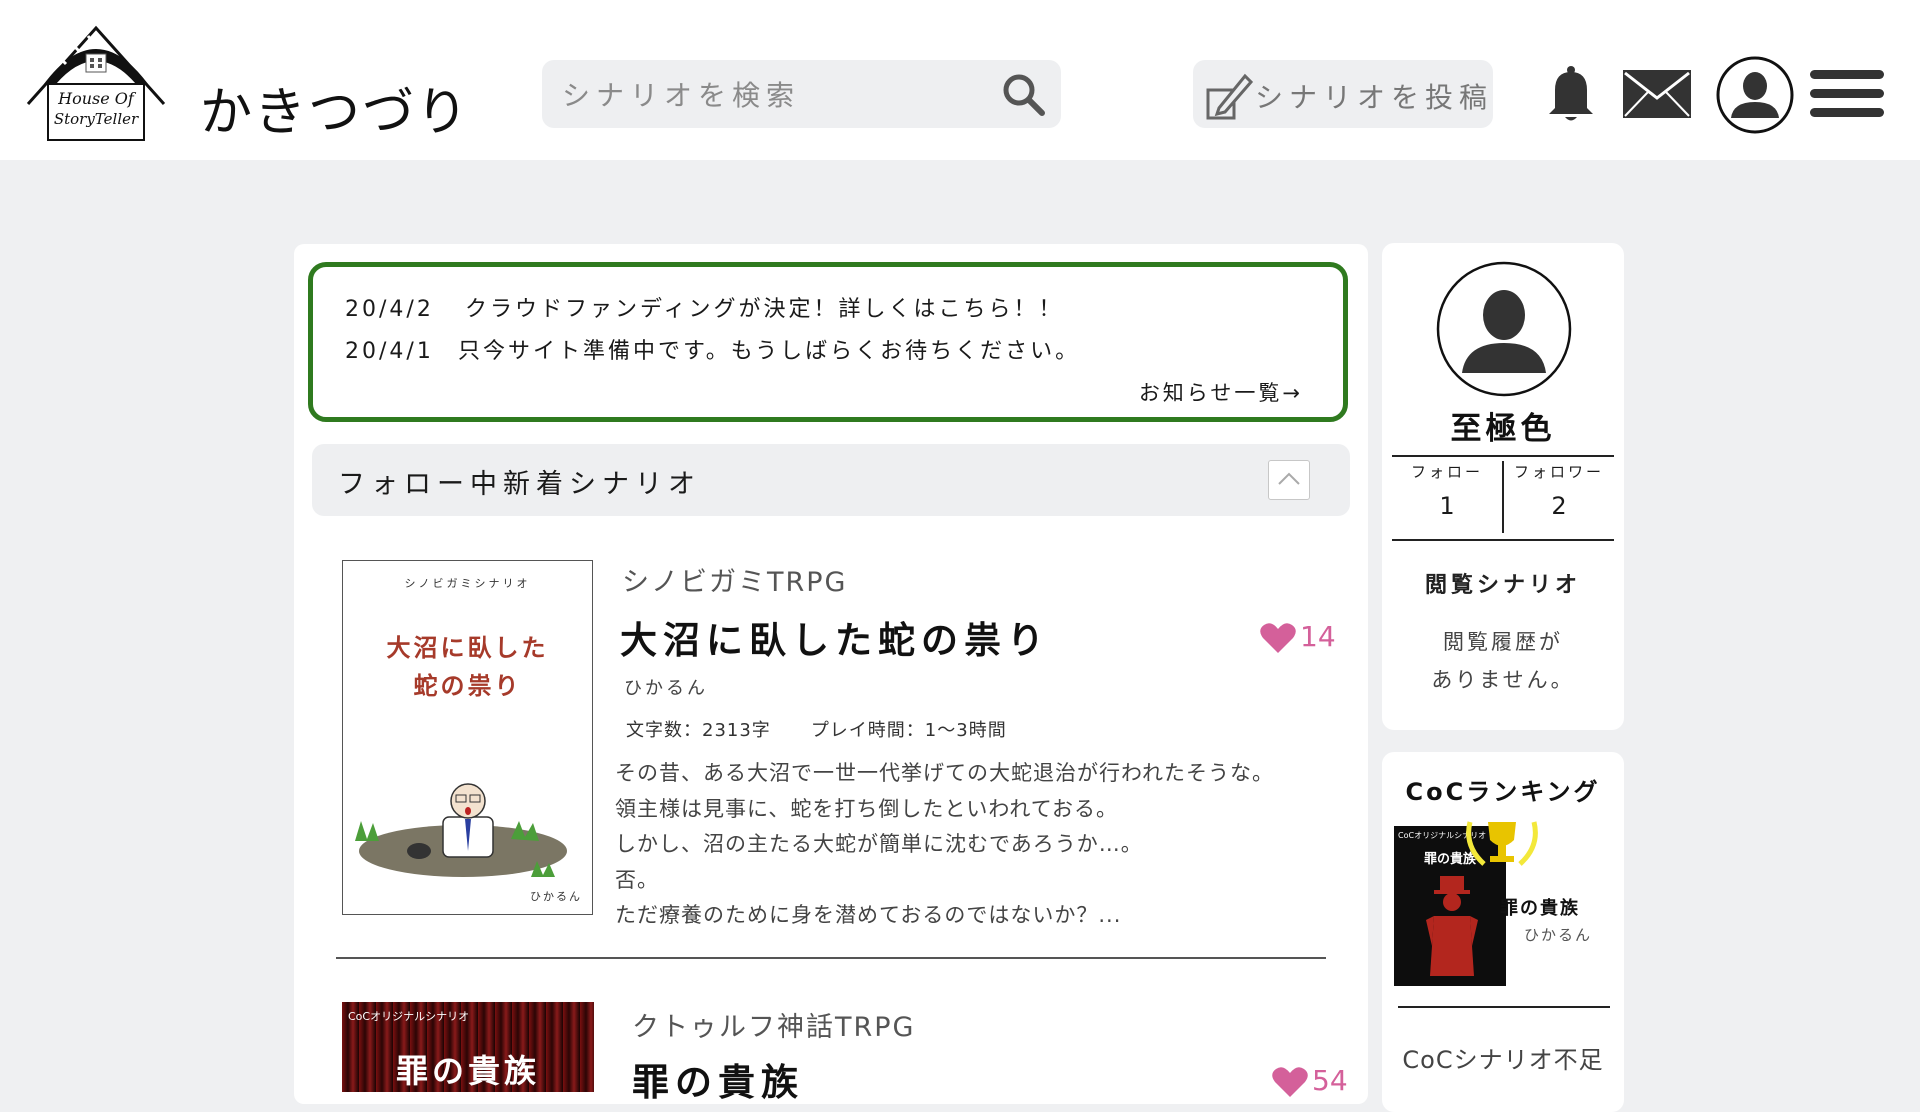 This screenshot has height=1112, width=1920. I want to click on cover-label: CoCオリジナルシナリオ, so click(409, 1016).